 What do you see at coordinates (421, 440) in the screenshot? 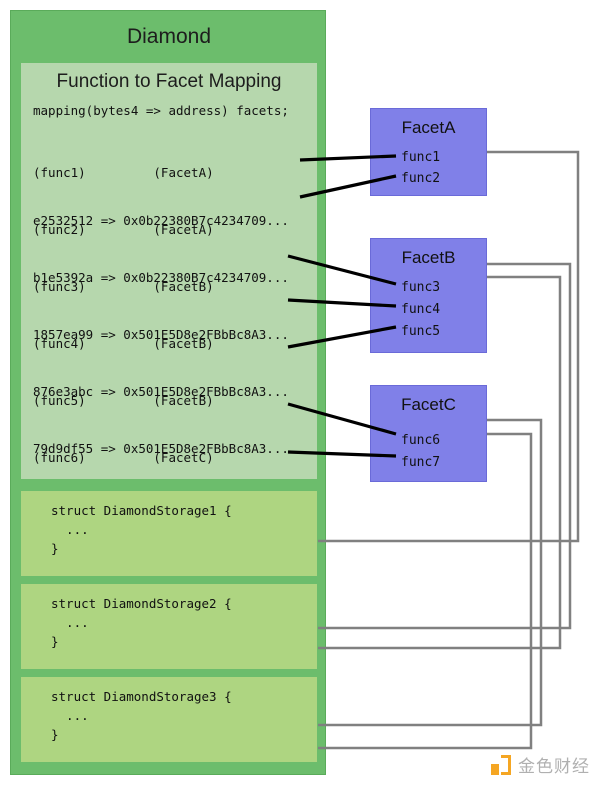
I see `facet-function-func6: func6` at bounding box center [421, 440].